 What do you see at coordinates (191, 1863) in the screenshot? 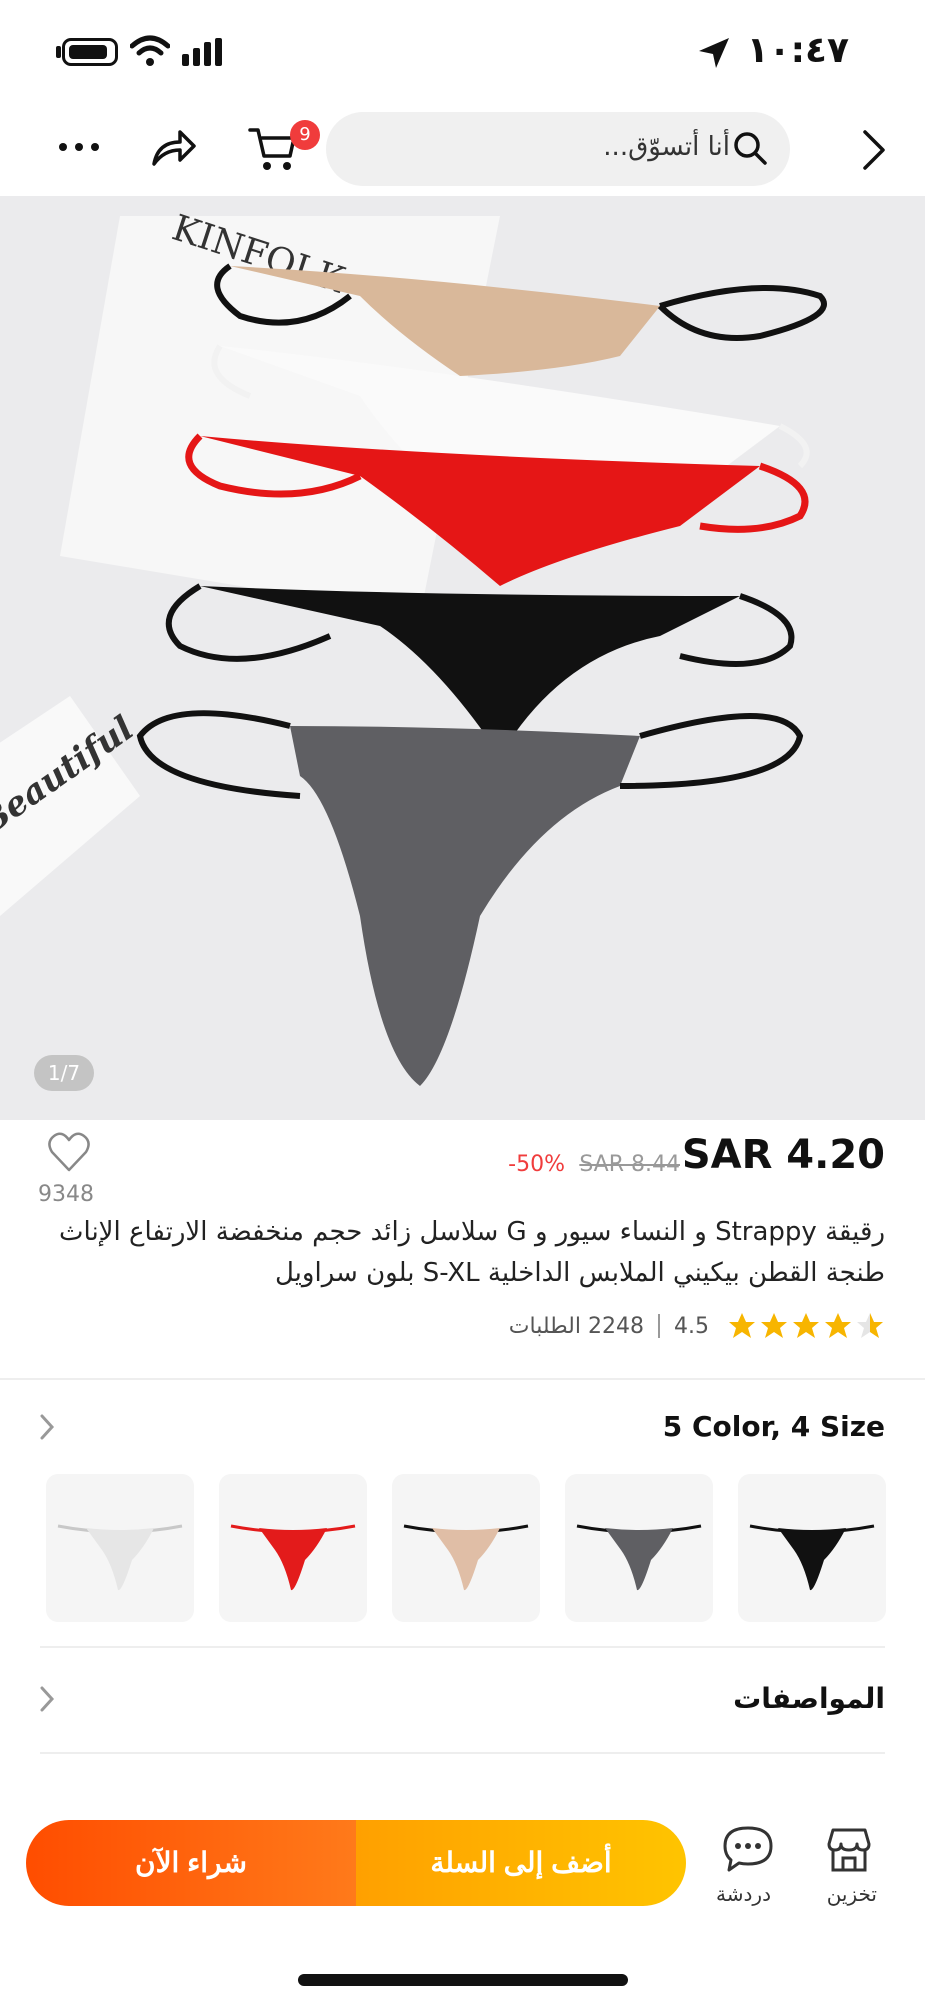
I see `buy-now-button: شراء الآن` at bounding box center [191, 1863].